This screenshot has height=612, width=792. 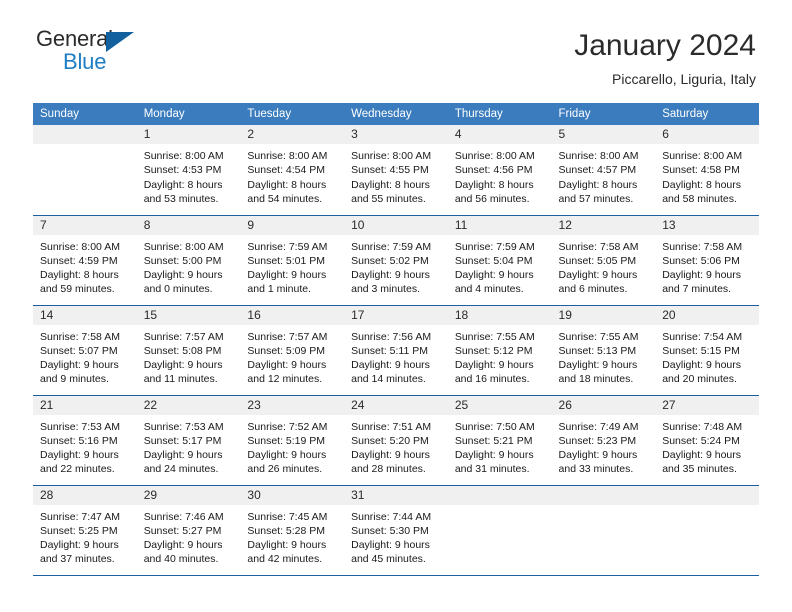 I want to click on day-number: 15, so click(x=188, y=315).